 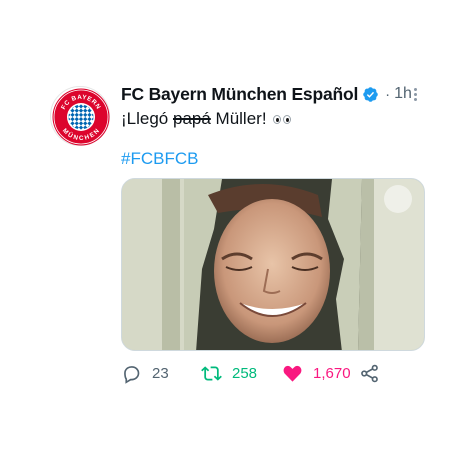 I want to click on eyes-emoji-icon, so click(x=281, y=119).